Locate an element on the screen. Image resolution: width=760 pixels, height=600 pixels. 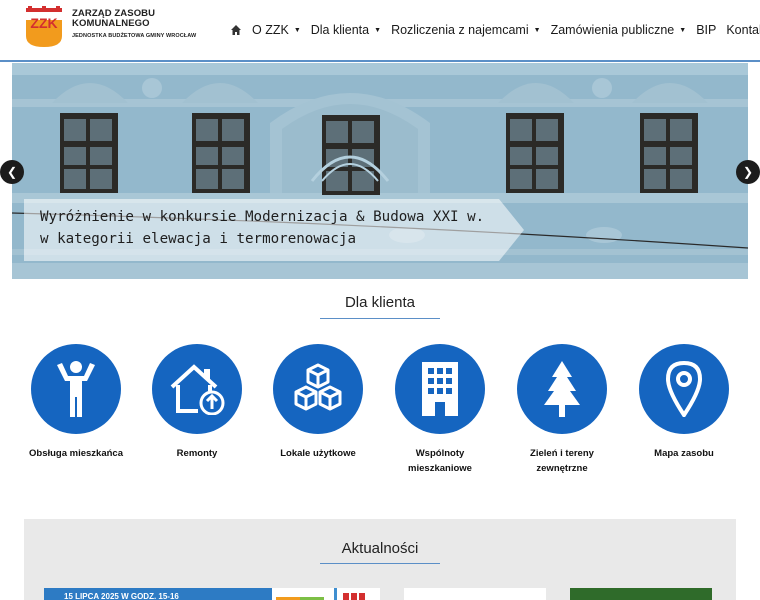
client-tile-mapa: Mapa zasobu is located at coordinates (684, 402).